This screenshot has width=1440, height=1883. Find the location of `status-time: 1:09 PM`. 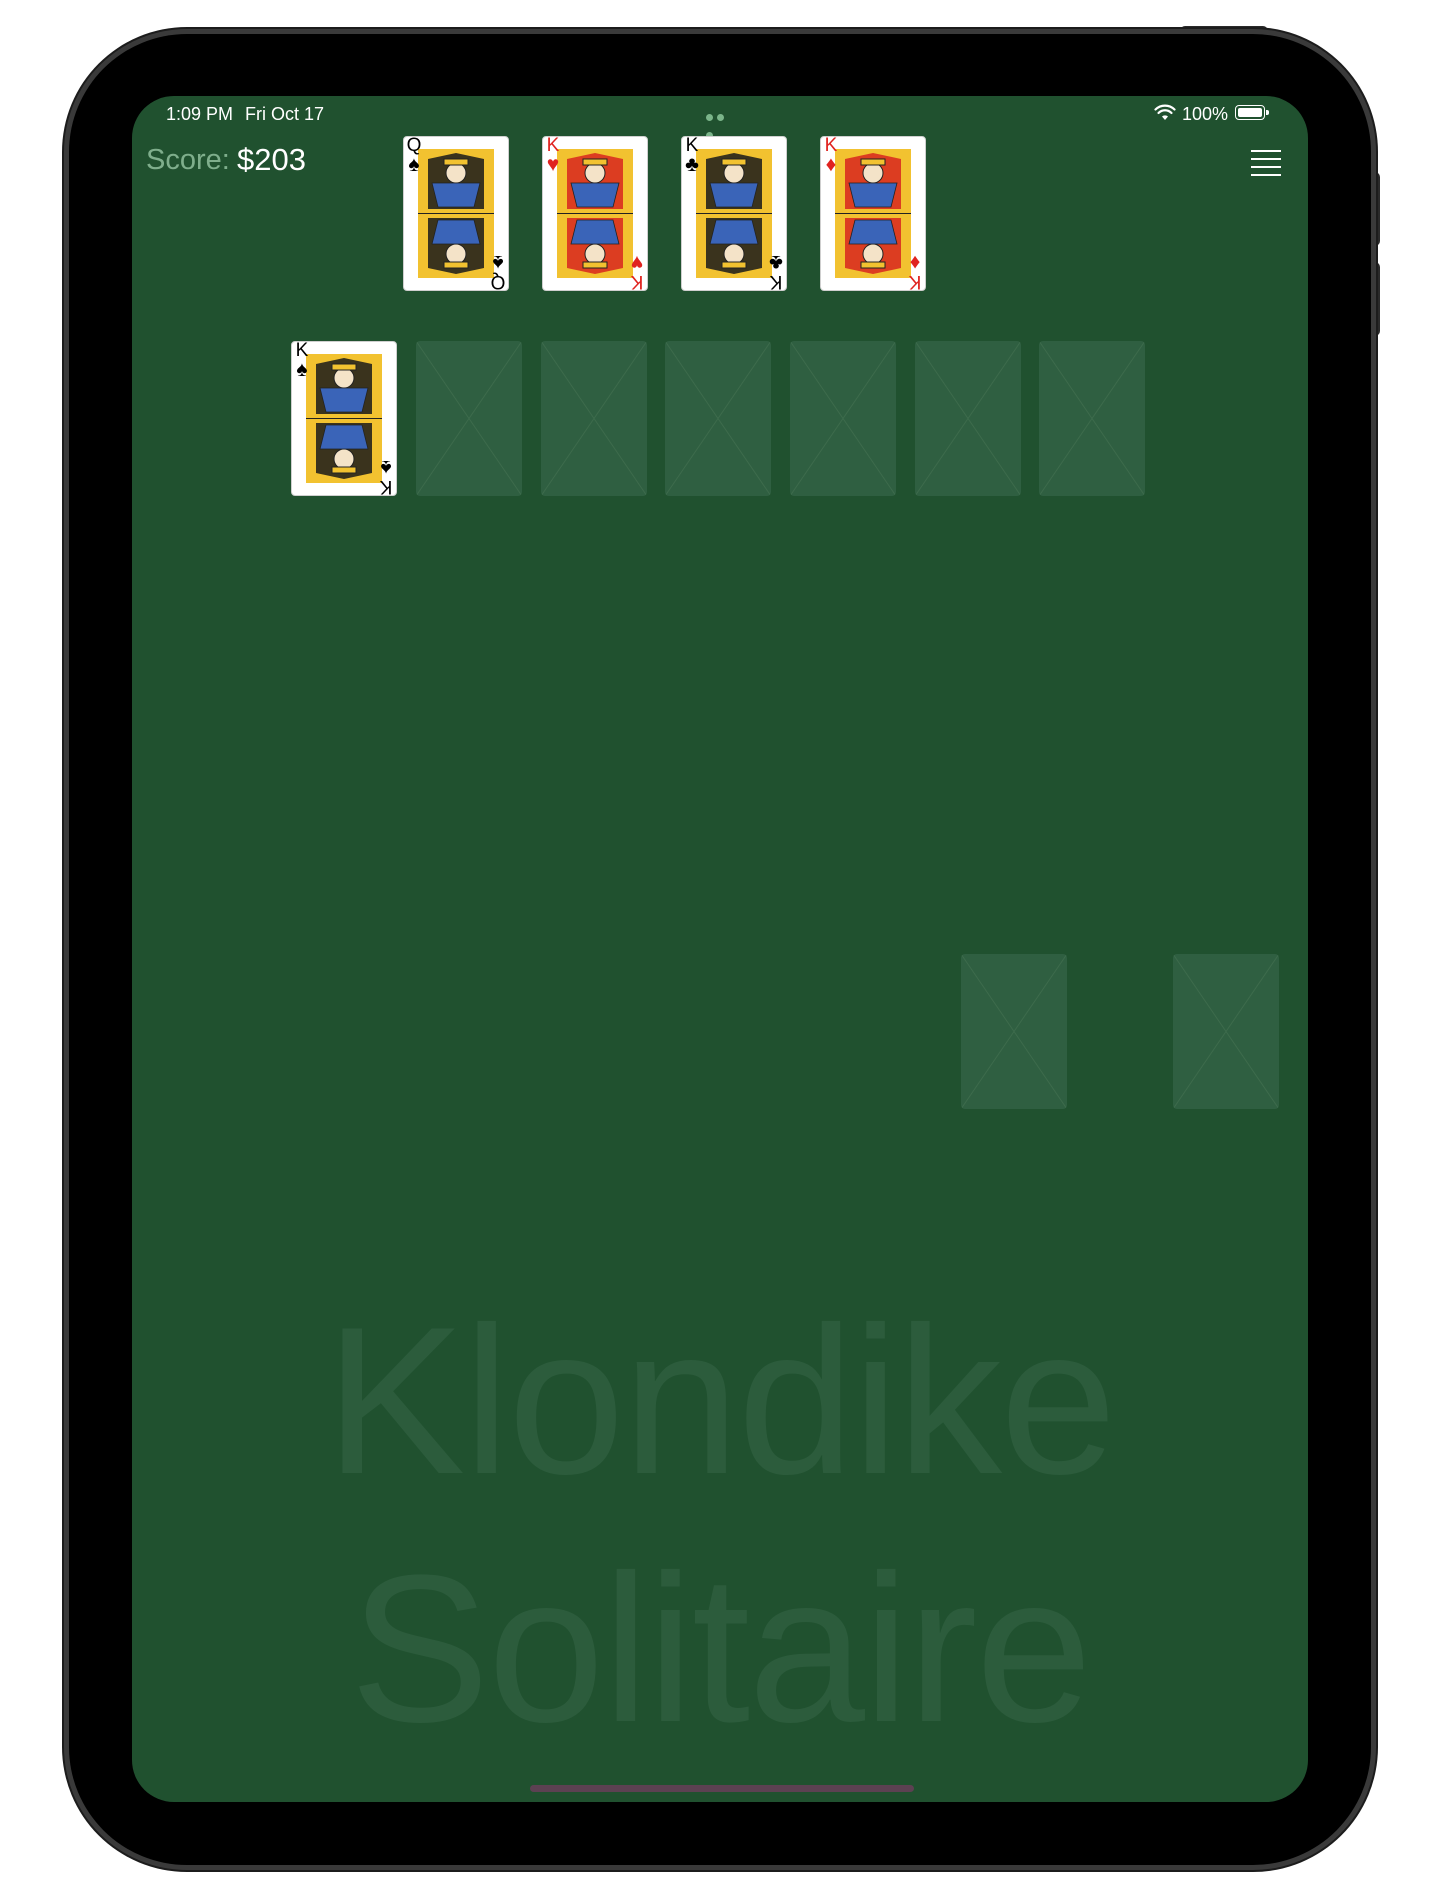

status-time: 1:09 PM is located at coordinates (200, 114).